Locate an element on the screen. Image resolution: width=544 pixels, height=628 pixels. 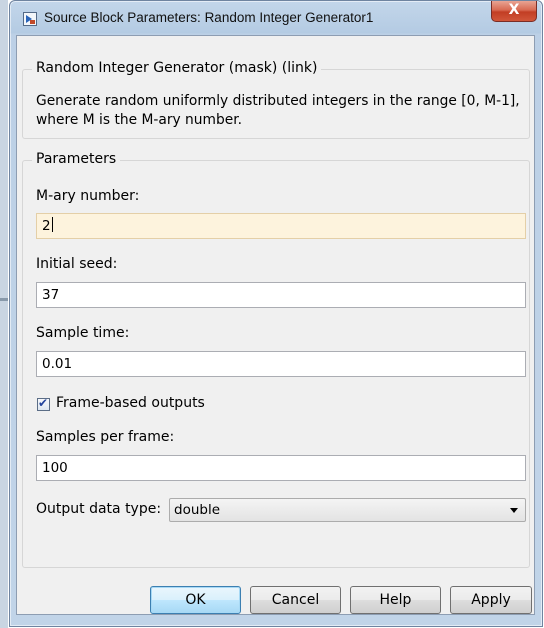
help-button: Help is located at coordinates (395, 600).